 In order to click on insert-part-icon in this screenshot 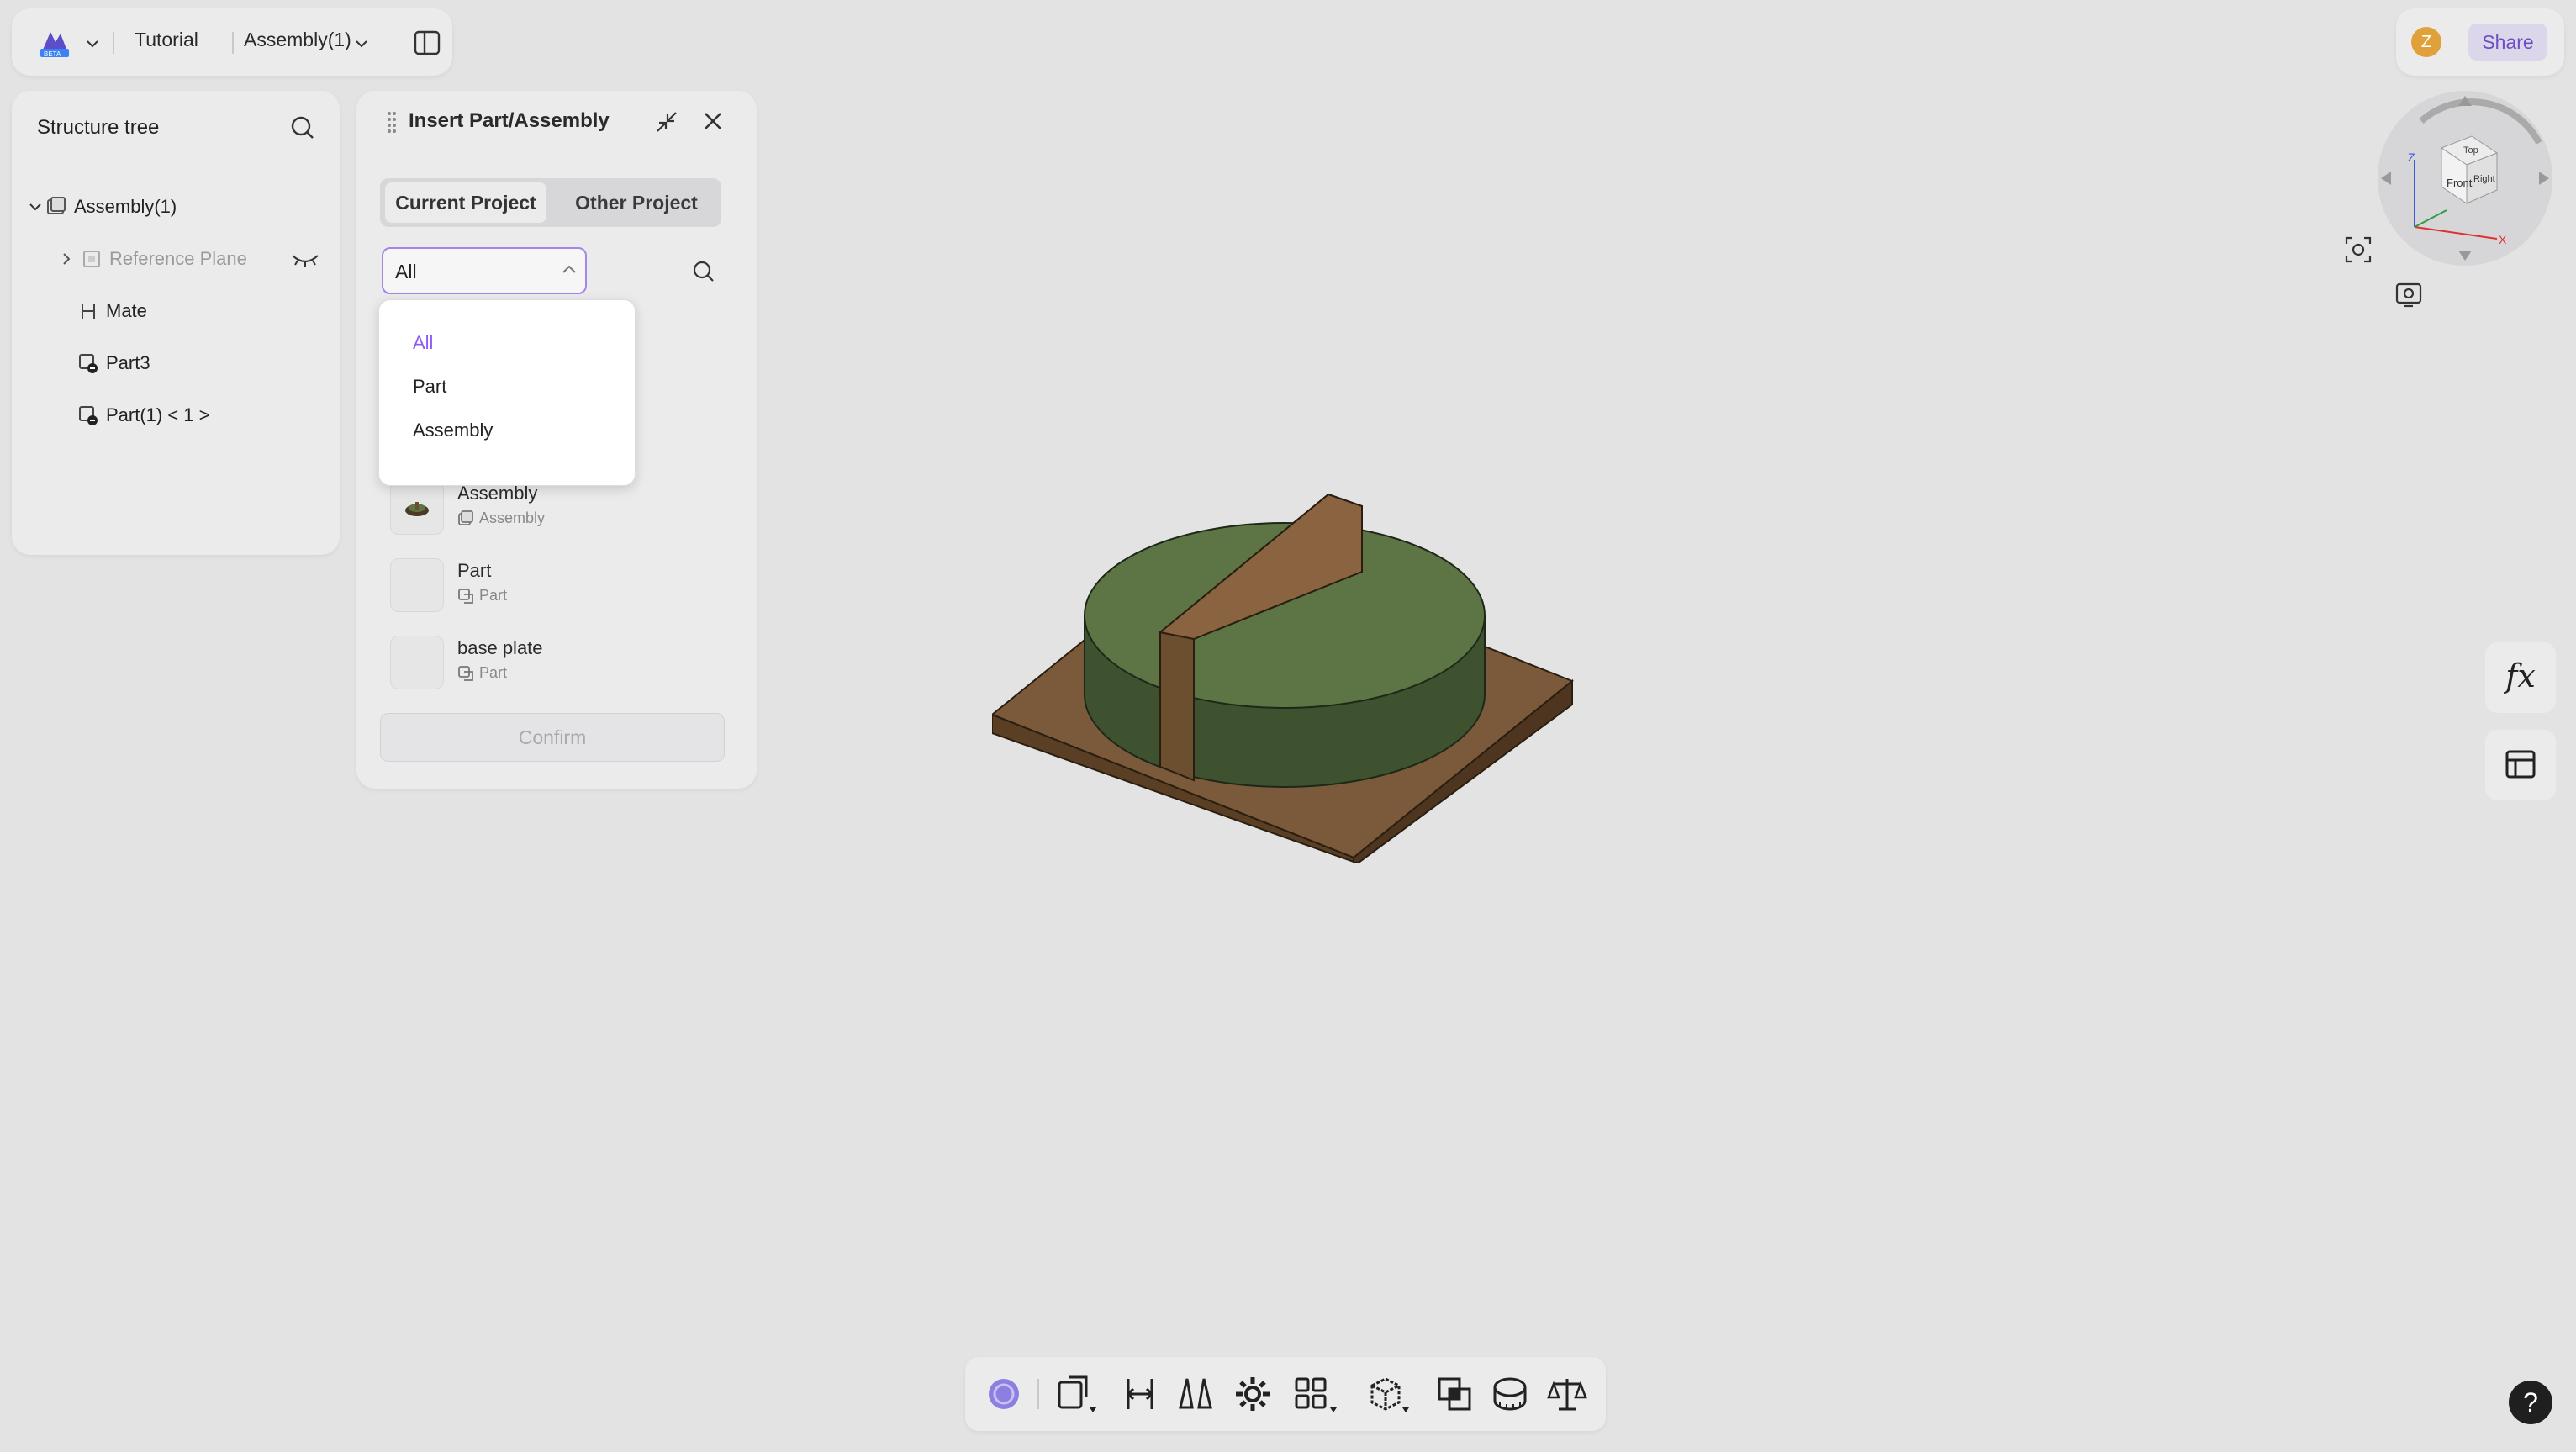, I will do `click(1077, 1394)`.